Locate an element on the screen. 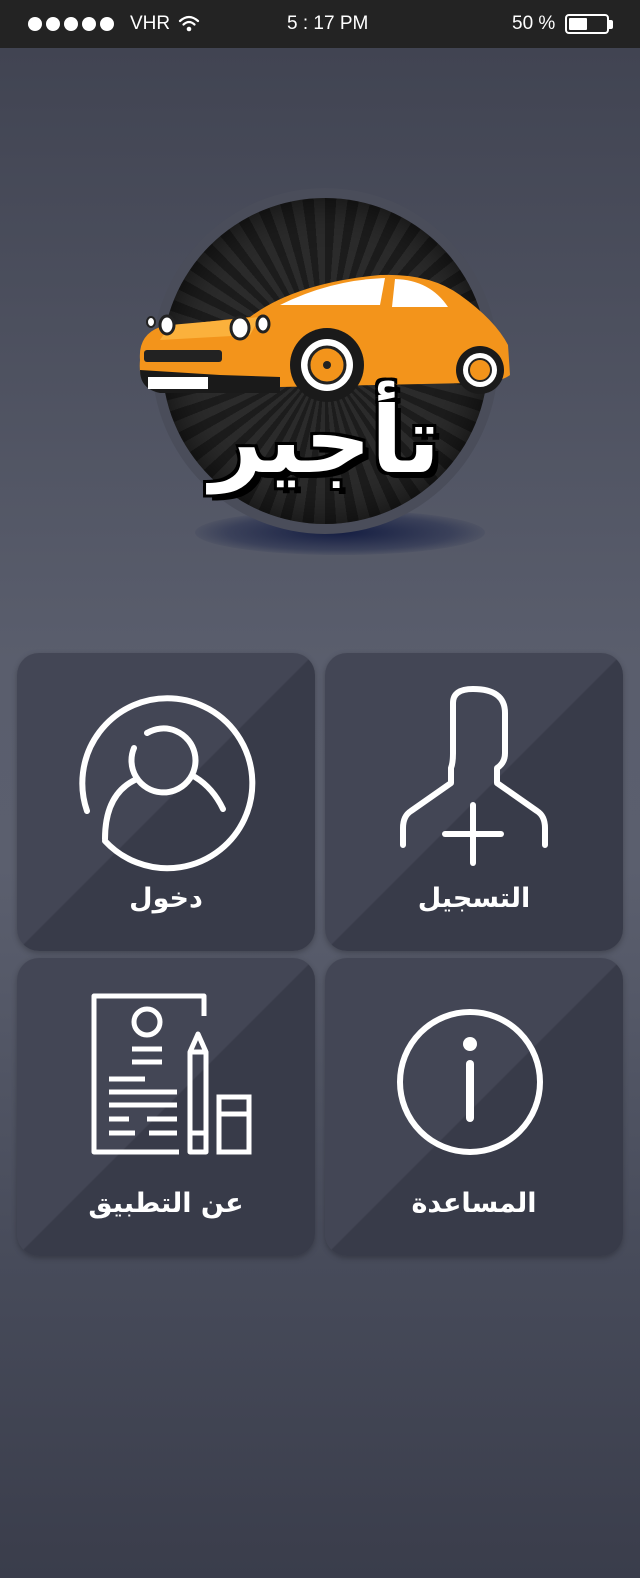 This screenshot has width=640, height=1578. help-button: المساعدة is located at coordinates (474, 1107).